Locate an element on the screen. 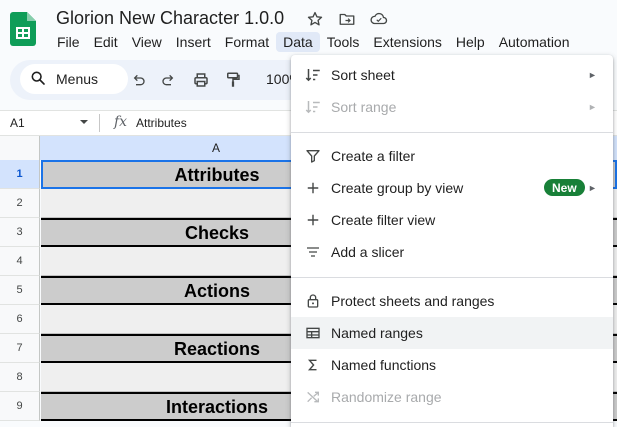 This screenshot has height=427, width=617. menu-item-named-ranges: Named ranges is located at coordinates (452, 333).